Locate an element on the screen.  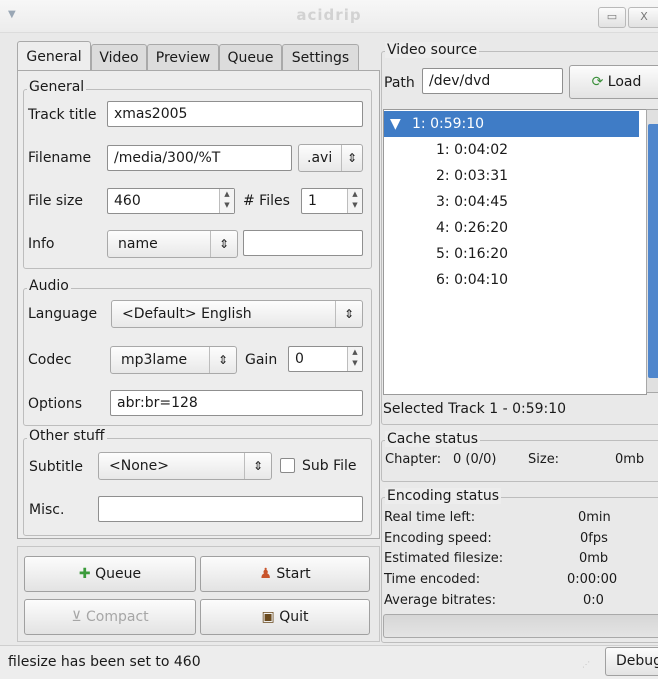
info-label: Info is located at coordinates (41, 244).